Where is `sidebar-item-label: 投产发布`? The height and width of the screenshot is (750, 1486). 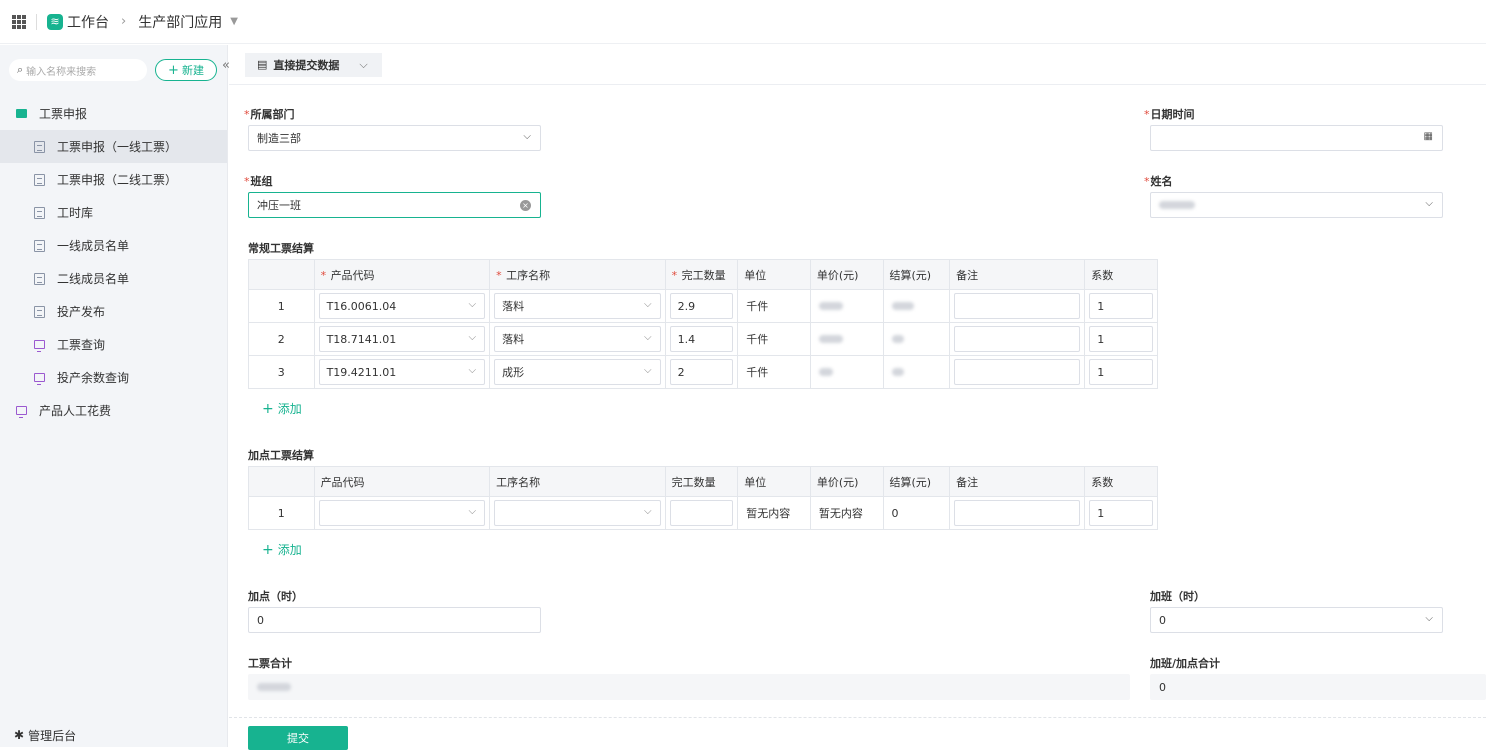
sidebar-item-label: 投产发布 is located at coordinates (81, 312).